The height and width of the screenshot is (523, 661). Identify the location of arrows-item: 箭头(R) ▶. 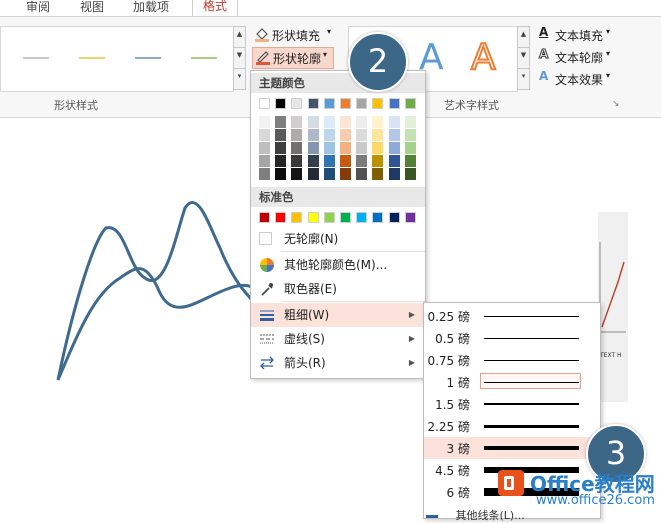
(338, 363).